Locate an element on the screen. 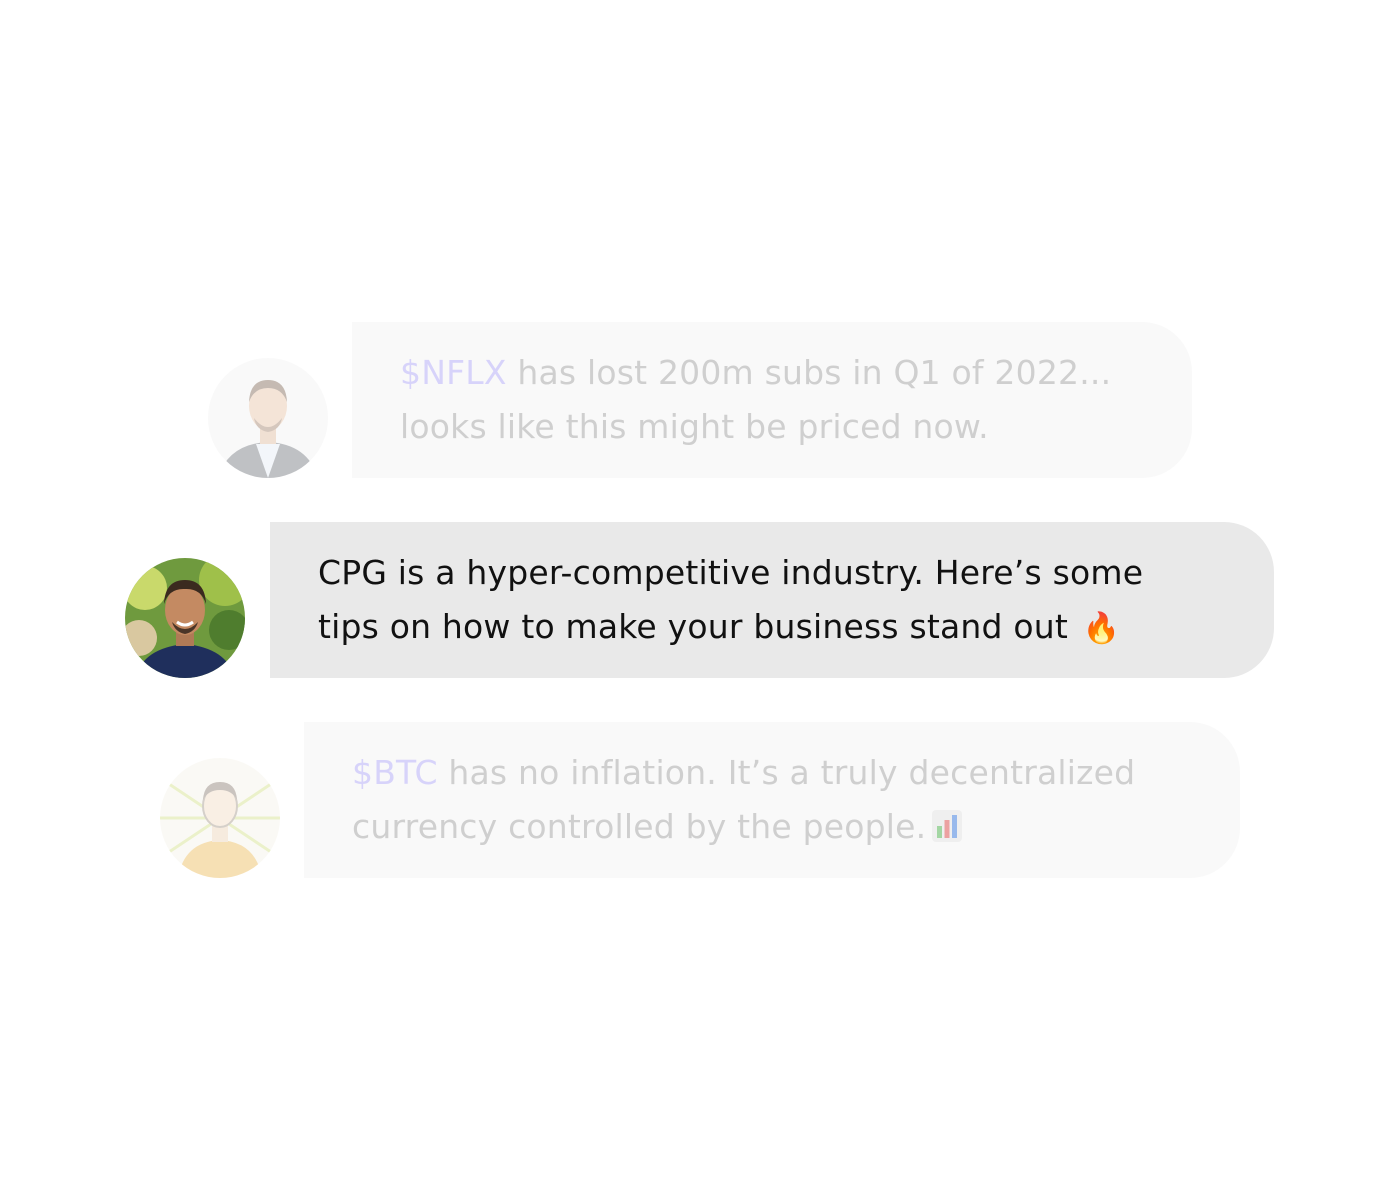 The image size is (1400, 1200). message-line: currency controlled by the people. is located at coordinates (776, 827).